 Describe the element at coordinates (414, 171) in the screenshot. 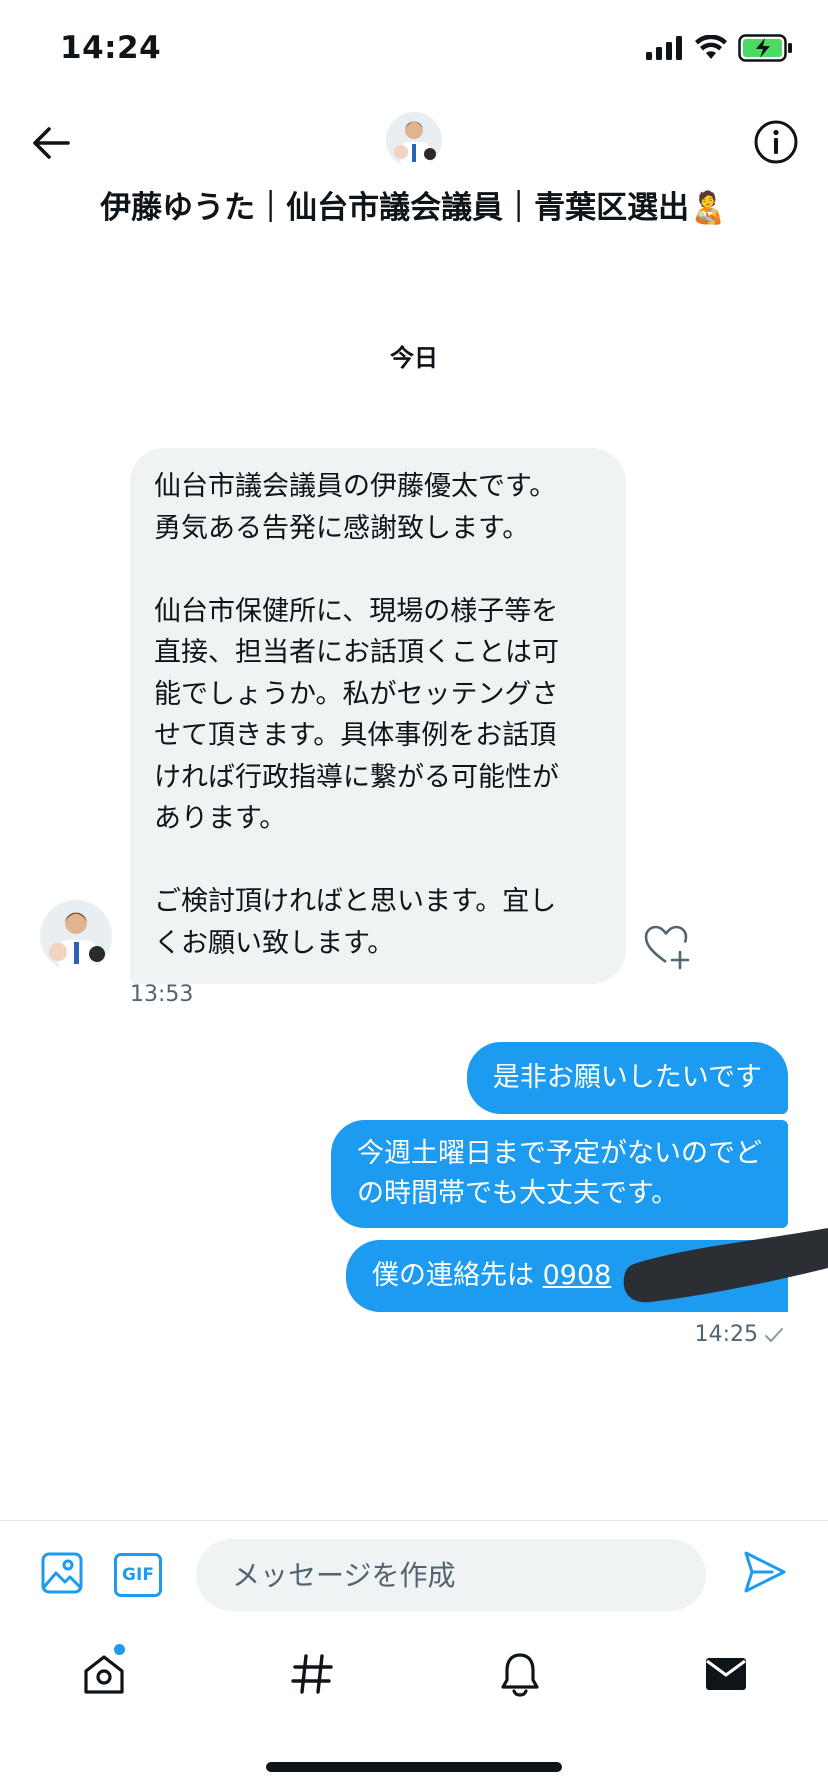

I see `conversation-header: 伊藤ゆうた｜仙台市議会議員｜青葉区選出🧑‍🍼` at that location.